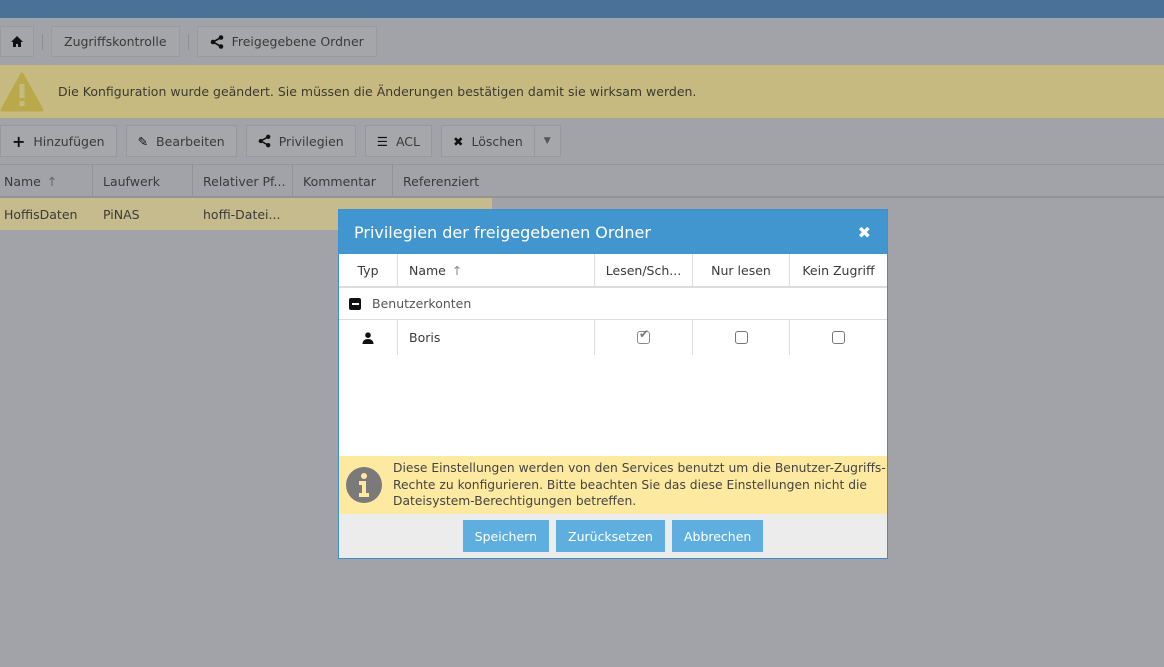 The width and height of the screenshot is (1164, 667). I want to click on group-label: Benutzerkonten, so click(422, 303).